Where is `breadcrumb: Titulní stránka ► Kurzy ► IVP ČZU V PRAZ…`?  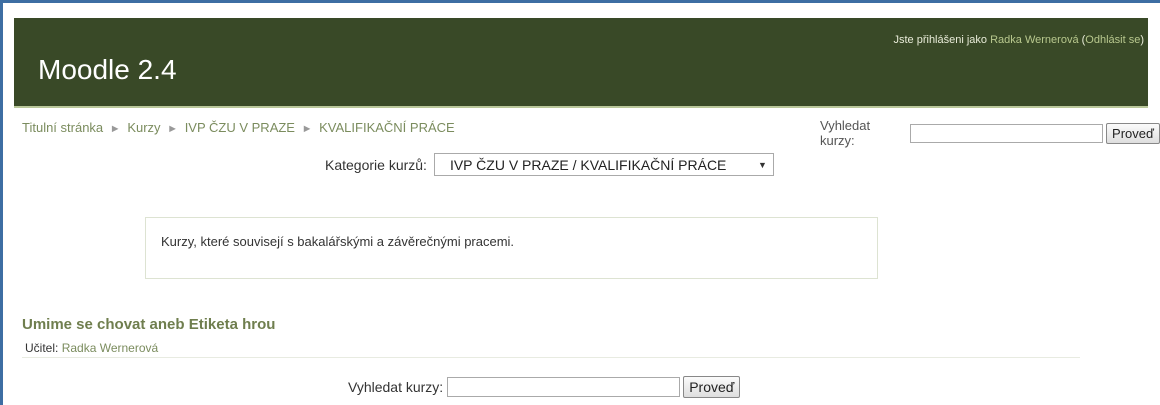 breadcrumb: Titulní stránka ► Kurzy ► IVP ČZU V PRAZ… is located at coordinates (238, 127).